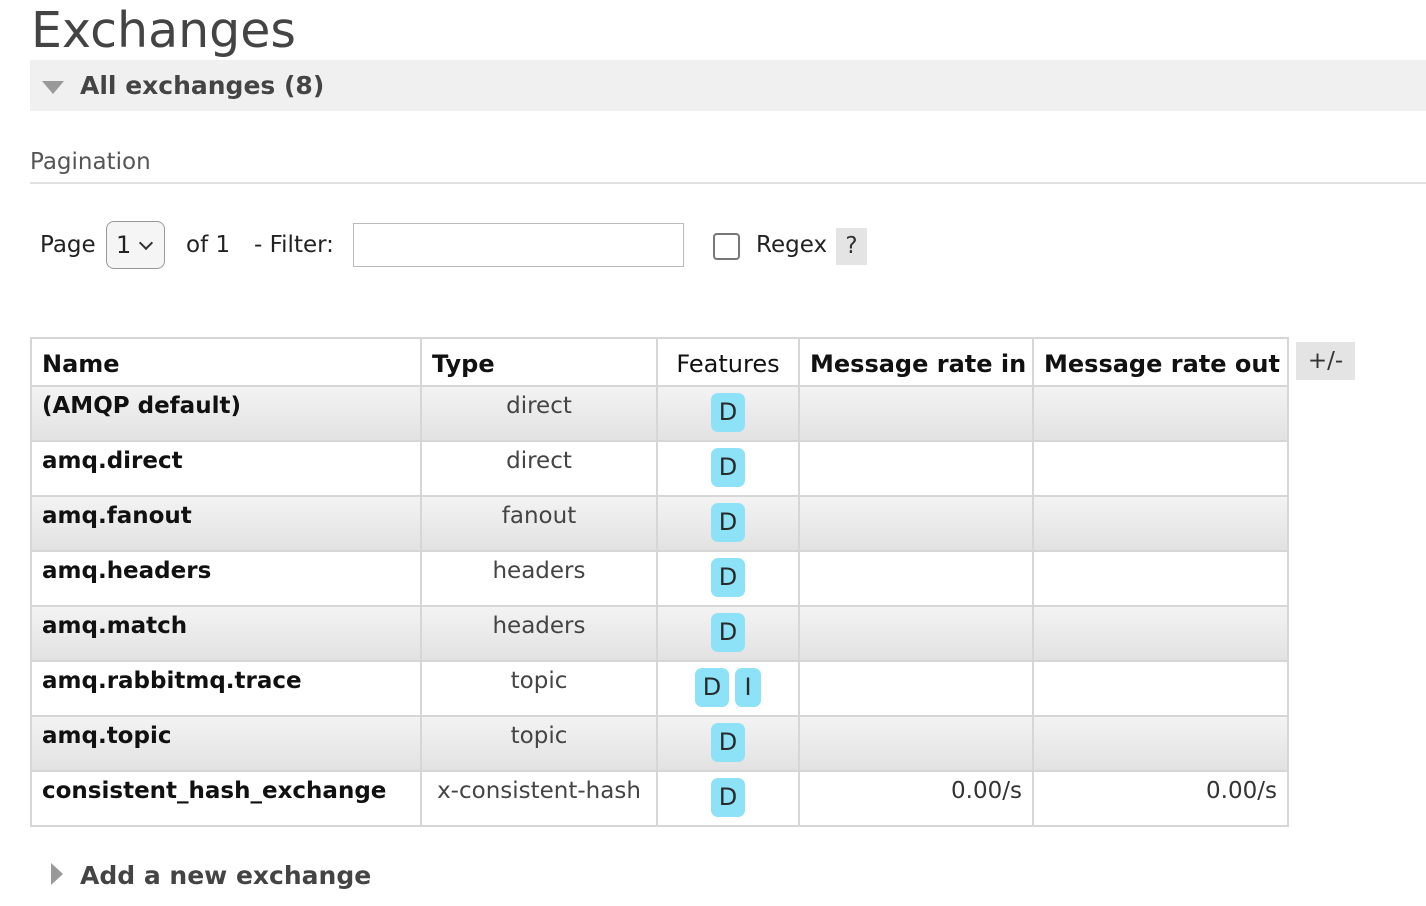  Describe the element at coordinates (226, 798) in the screenshot. I see `exchange-name-link: consistent_hash_exchange` at that location.